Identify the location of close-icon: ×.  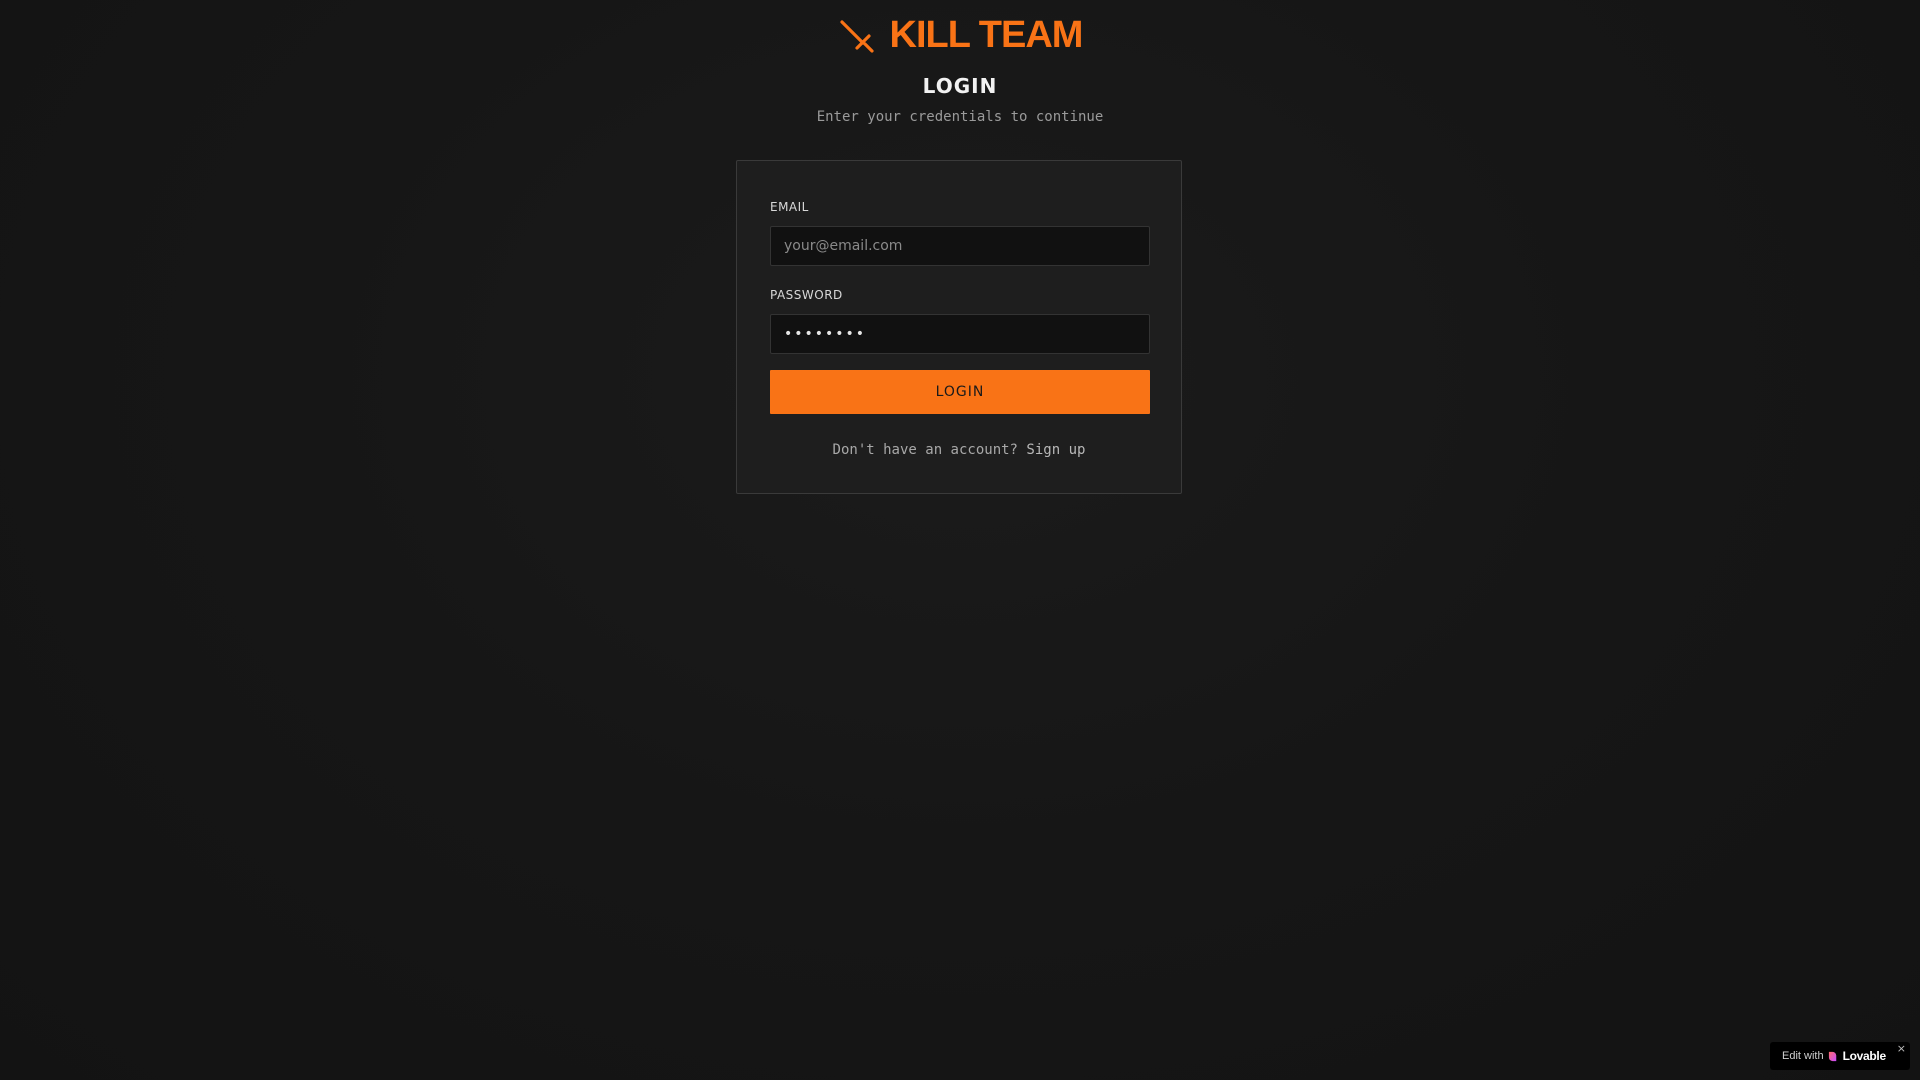
(1901, 1048).